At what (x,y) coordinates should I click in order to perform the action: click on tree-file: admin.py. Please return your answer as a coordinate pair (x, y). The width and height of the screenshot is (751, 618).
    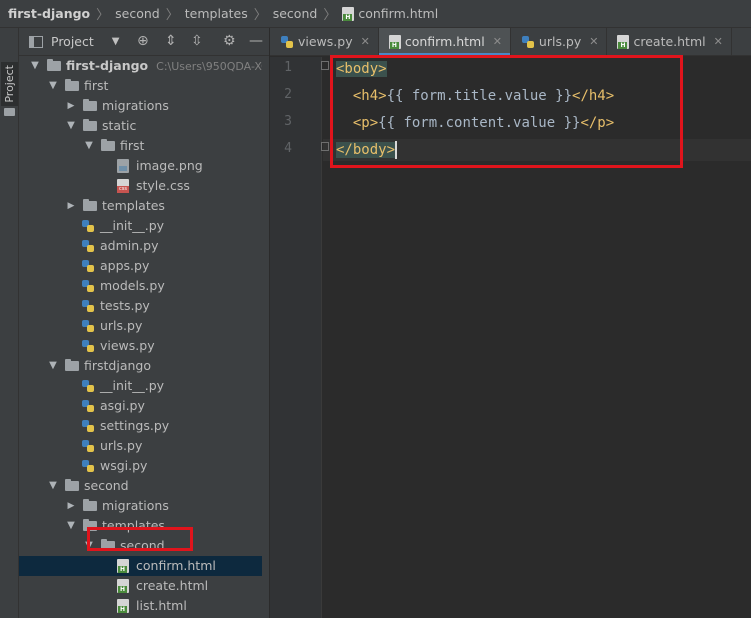
    Looking at the image, I should click on (144, 246).